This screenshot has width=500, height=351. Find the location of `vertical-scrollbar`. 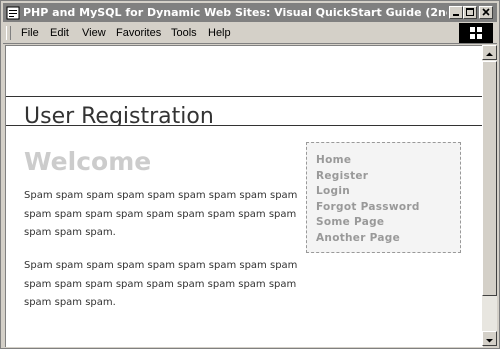

vertical-scrollbar is located at coordinates (489, 195).